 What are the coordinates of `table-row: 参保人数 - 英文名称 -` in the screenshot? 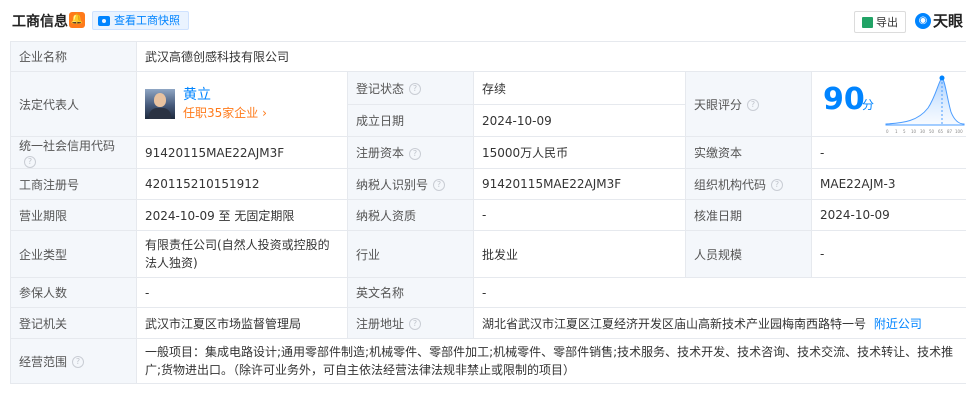 It's located at (488, 292).